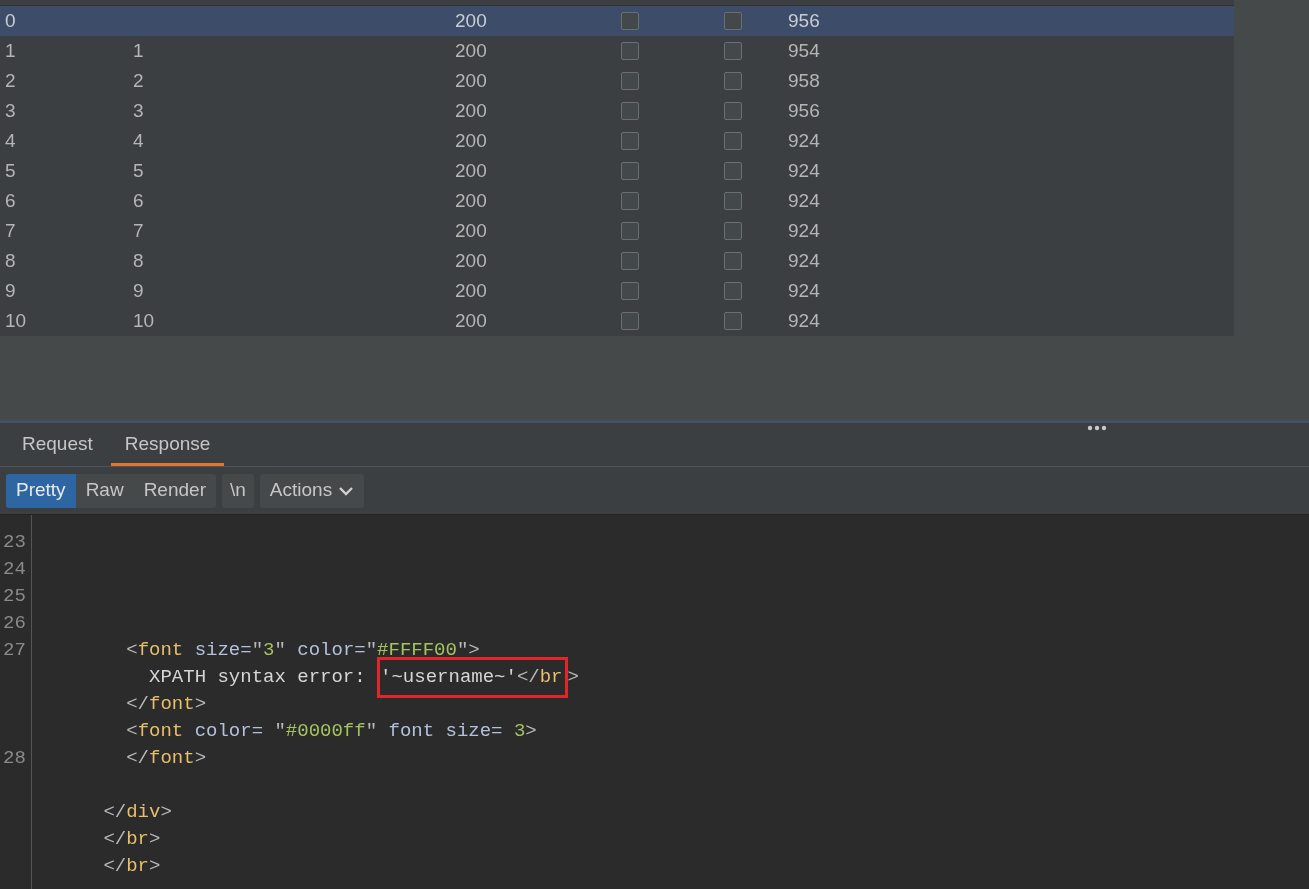  Describe the element at coordinates (14, 758) in the screenshot. I see `line-number: 28` at that location.